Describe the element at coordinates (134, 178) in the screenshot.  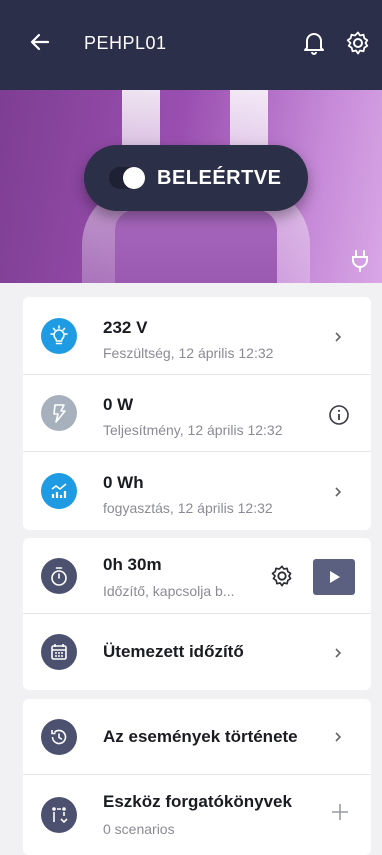
I see `toggle-knob` at that location.